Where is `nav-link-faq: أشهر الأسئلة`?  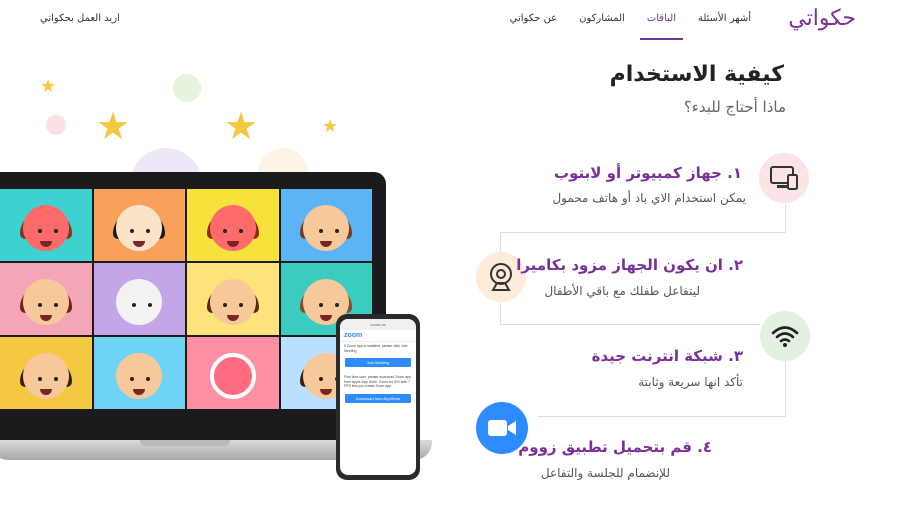
nav-link-faq: أشهر الأسئلة is located at coordinates (724, 26).